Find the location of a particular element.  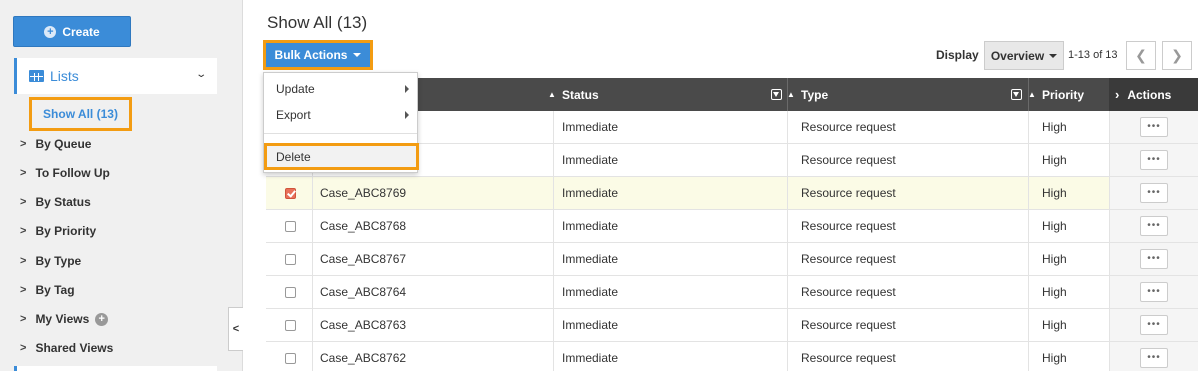

menu-item-label: Export is located at coordinates (293, 115).